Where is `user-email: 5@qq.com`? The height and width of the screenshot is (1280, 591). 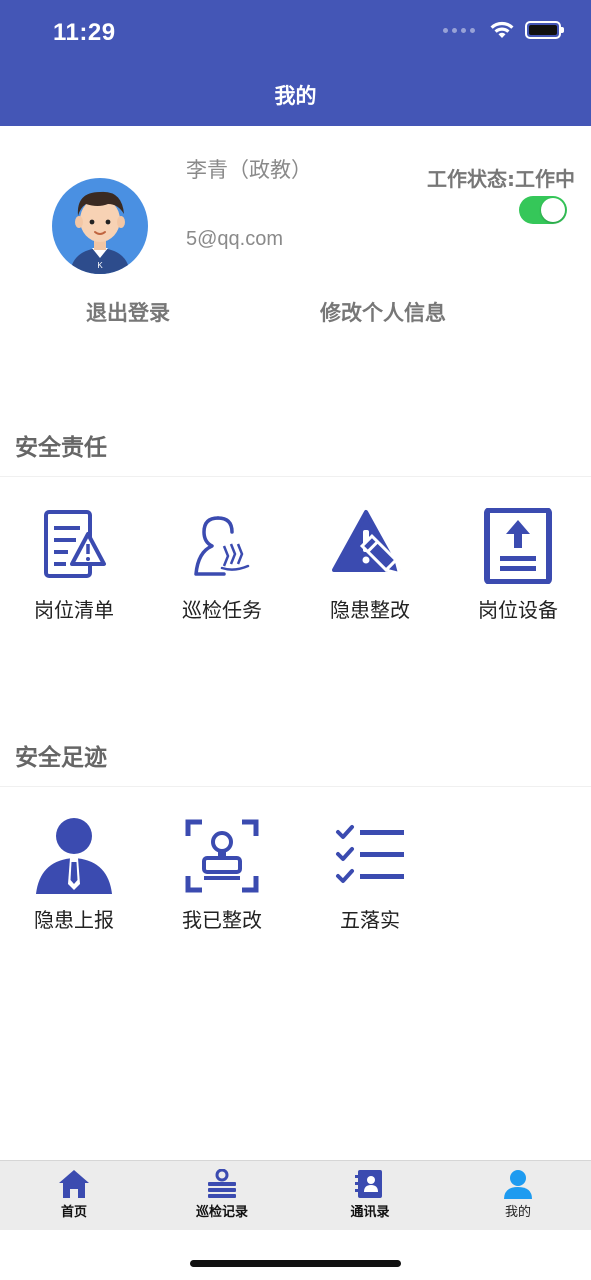 user-email: 5@qq.com is located at coordinates (235, 239).